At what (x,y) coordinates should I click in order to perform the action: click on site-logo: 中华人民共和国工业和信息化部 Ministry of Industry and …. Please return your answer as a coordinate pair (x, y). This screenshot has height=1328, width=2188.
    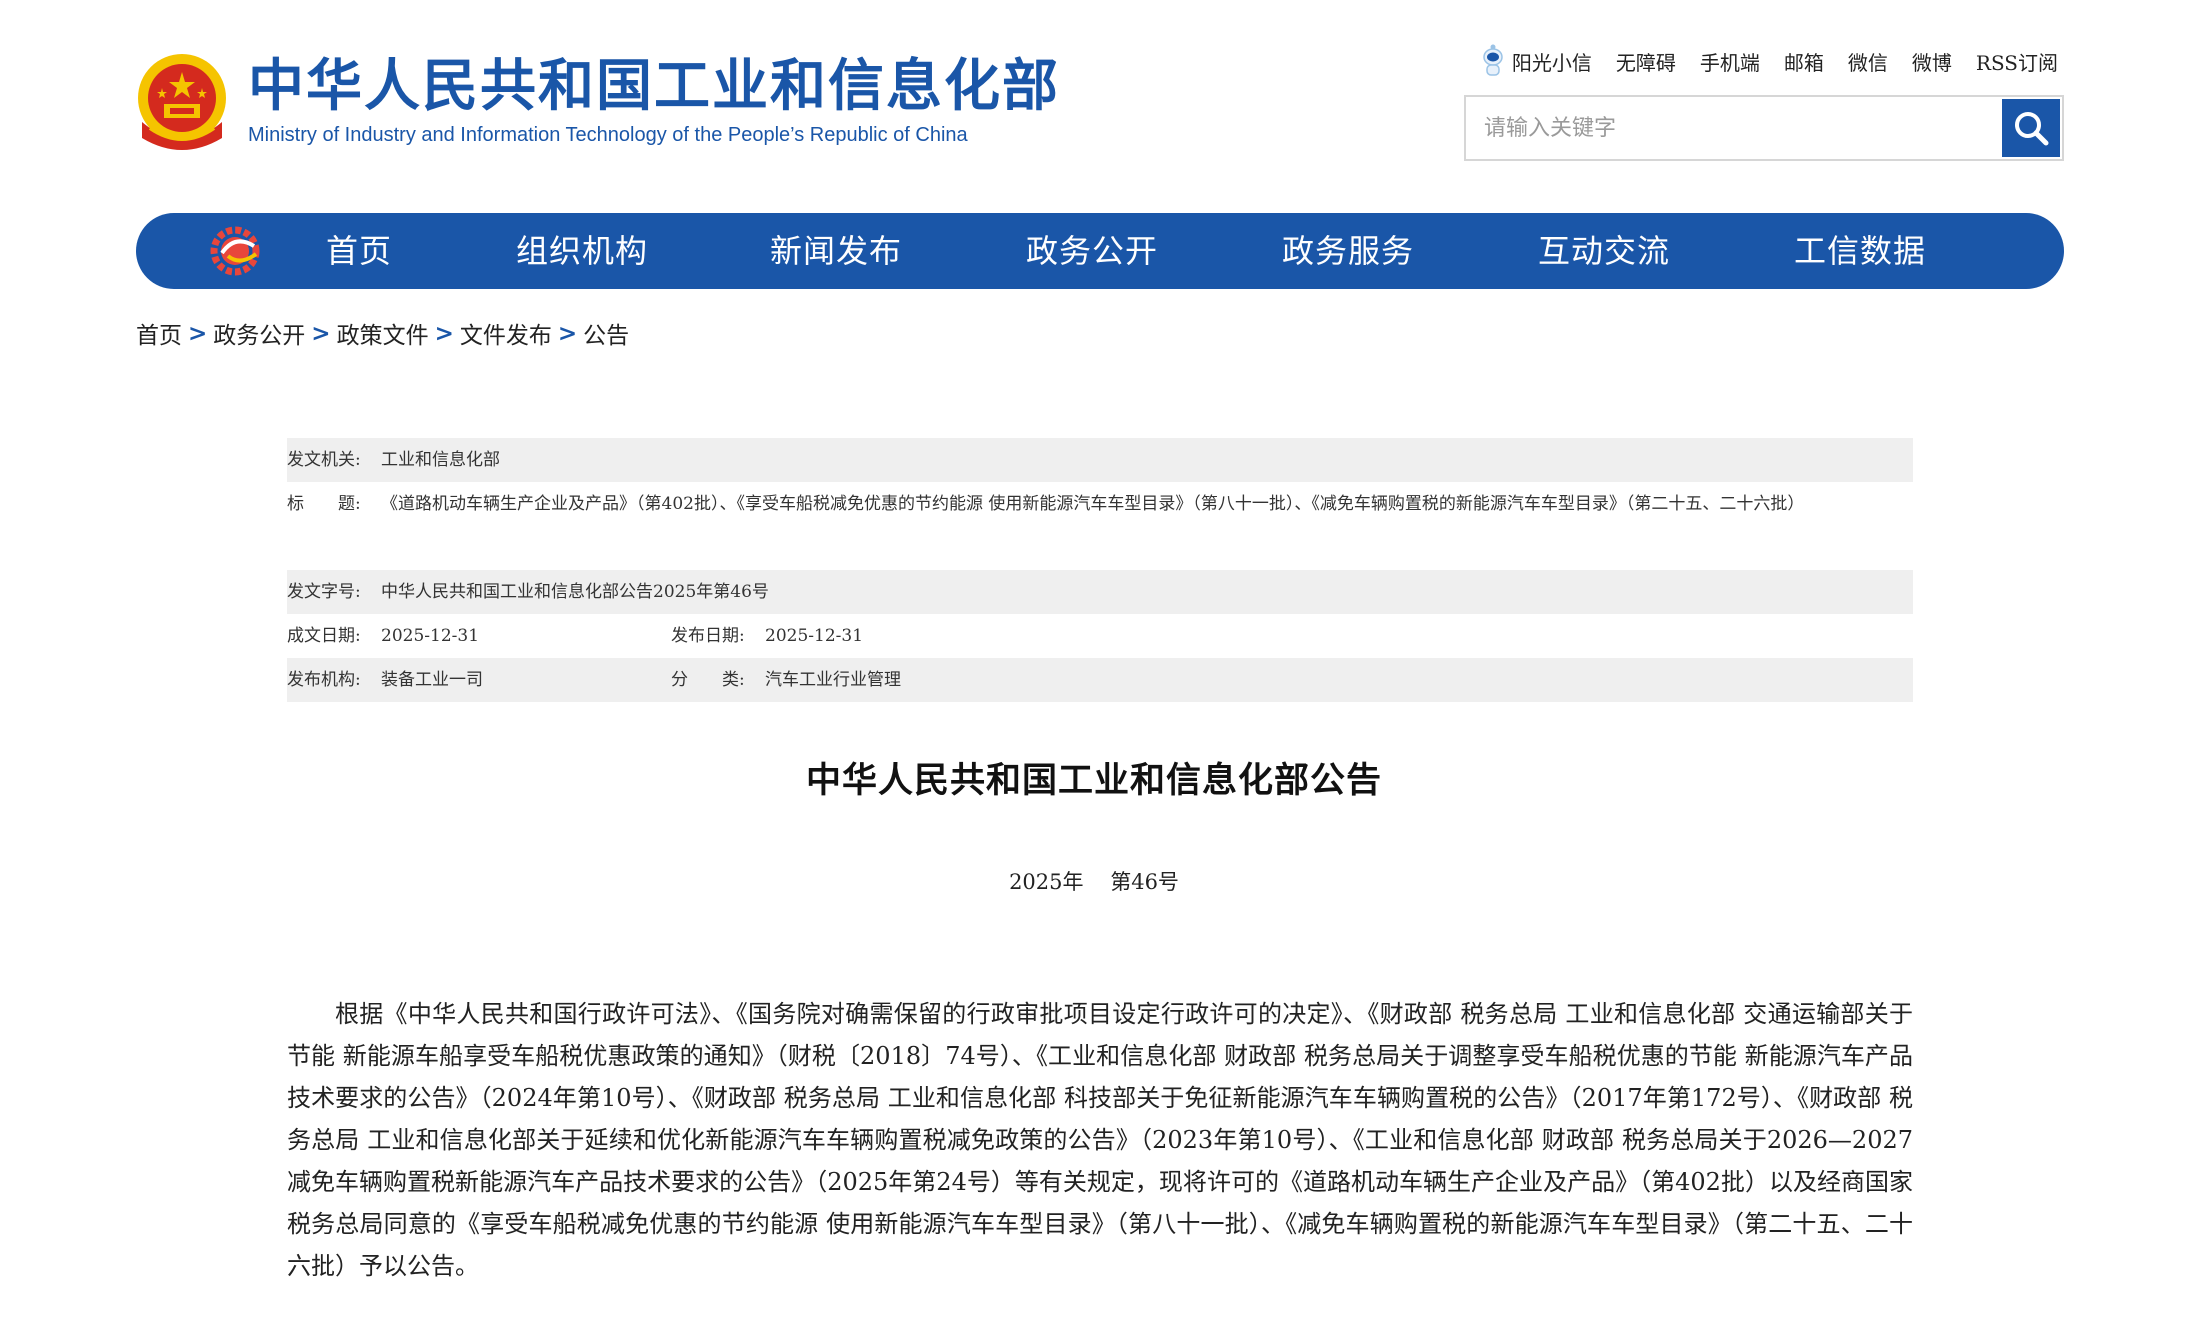
    Looking at the image, I should click on (598, 102).